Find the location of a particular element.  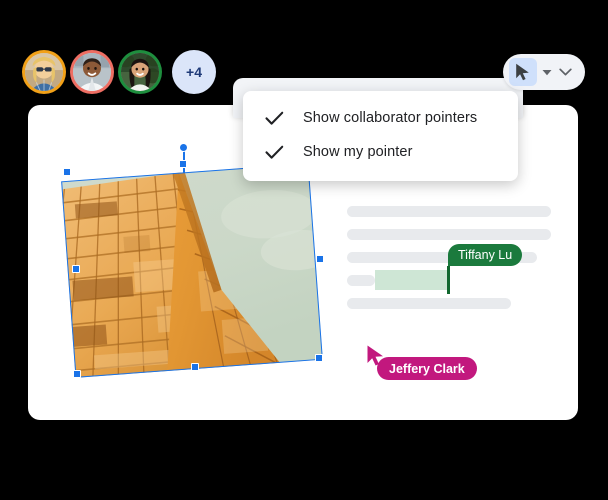

collaborator-avatar-row: +4 is located at coordinates (119, 72).